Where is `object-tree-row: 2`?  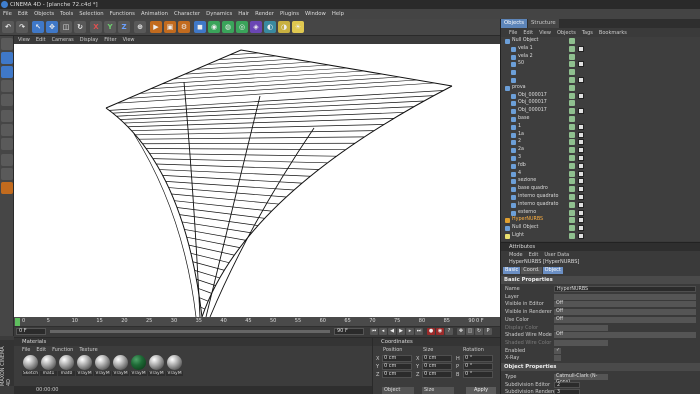 object-tree-row: 2 is located at coordinates (600, 142).